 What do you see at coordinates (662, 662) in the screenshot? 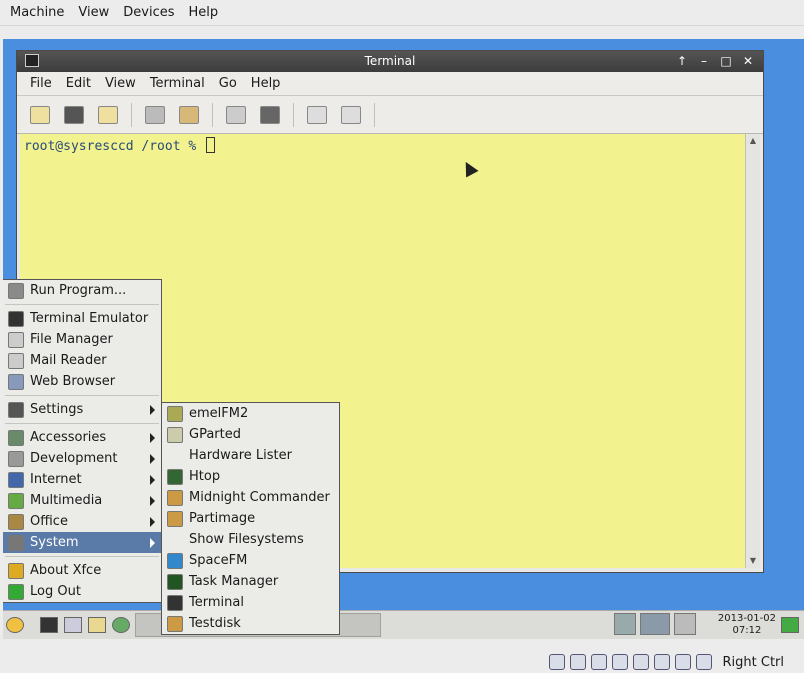
I see `display-icon` at bounding box center [662, 662].